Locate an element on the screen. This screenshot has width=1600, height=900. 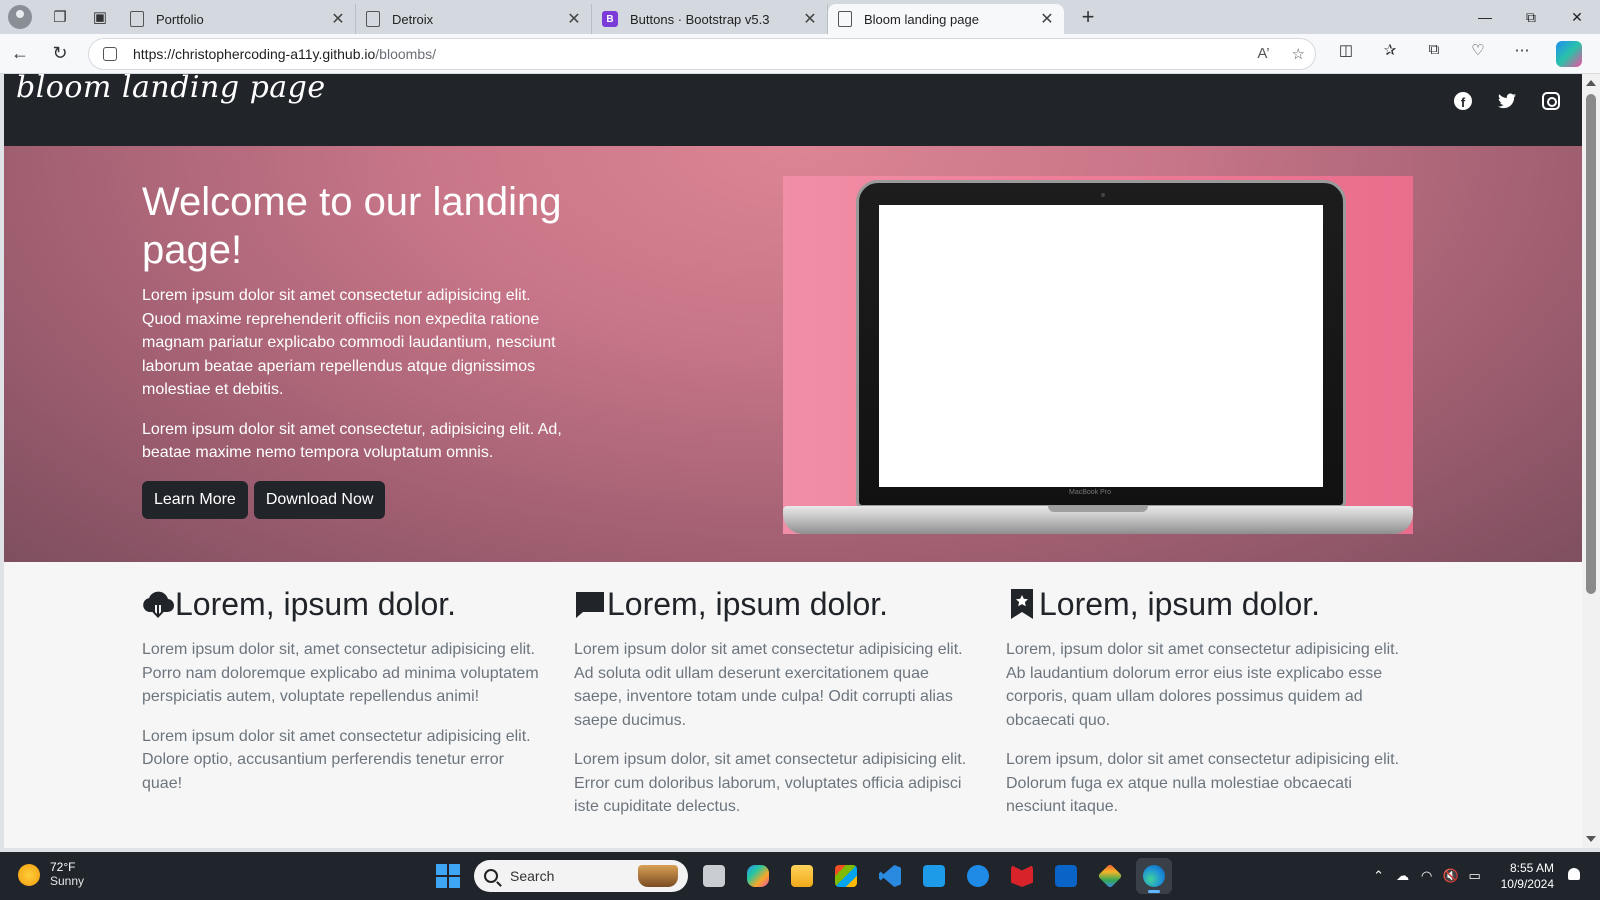
help-icon is located at coordinates (978, 876).